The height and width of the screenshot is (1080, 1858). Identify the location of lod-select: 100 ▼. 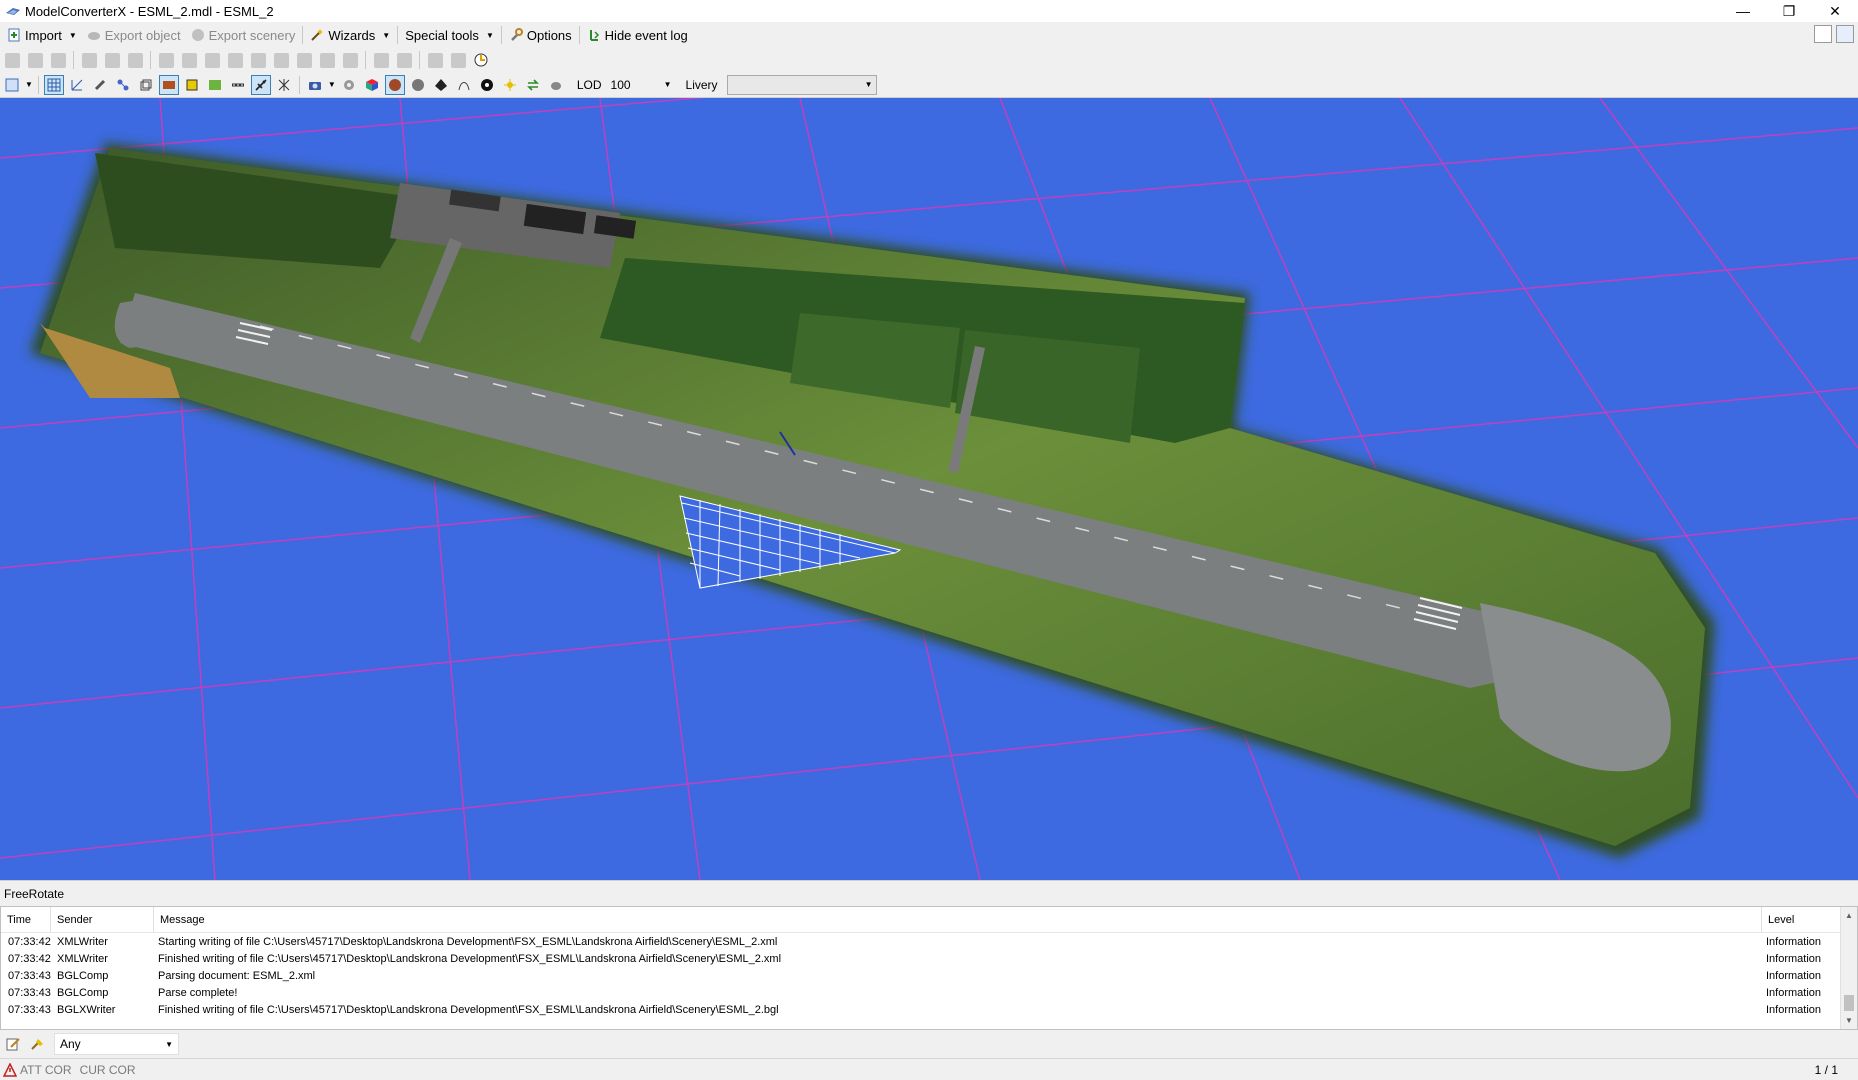
(640, 84).